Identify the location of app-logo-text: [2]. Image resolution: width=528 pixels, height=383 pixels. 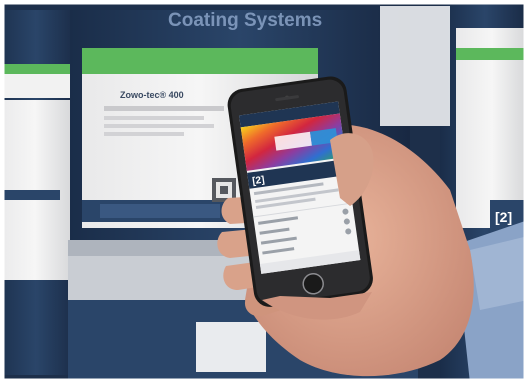
(259, 181).